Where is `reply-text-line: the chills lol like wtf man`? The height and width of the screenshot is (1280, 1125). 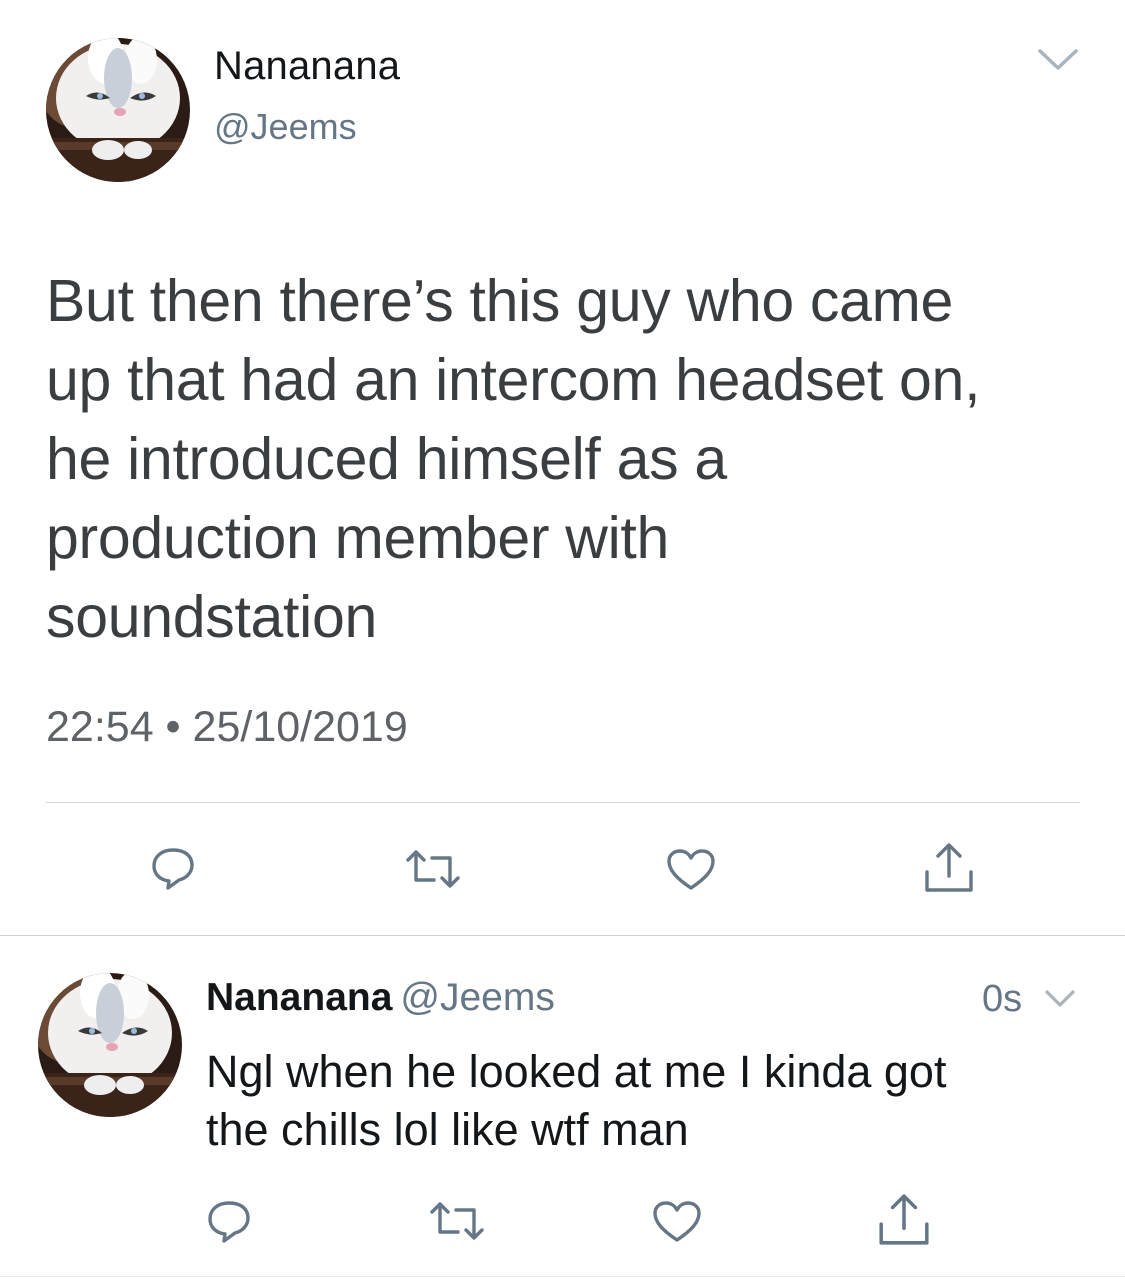 reply-text-line: the chills lol like wtf man is located at coordinates (447, 1129).